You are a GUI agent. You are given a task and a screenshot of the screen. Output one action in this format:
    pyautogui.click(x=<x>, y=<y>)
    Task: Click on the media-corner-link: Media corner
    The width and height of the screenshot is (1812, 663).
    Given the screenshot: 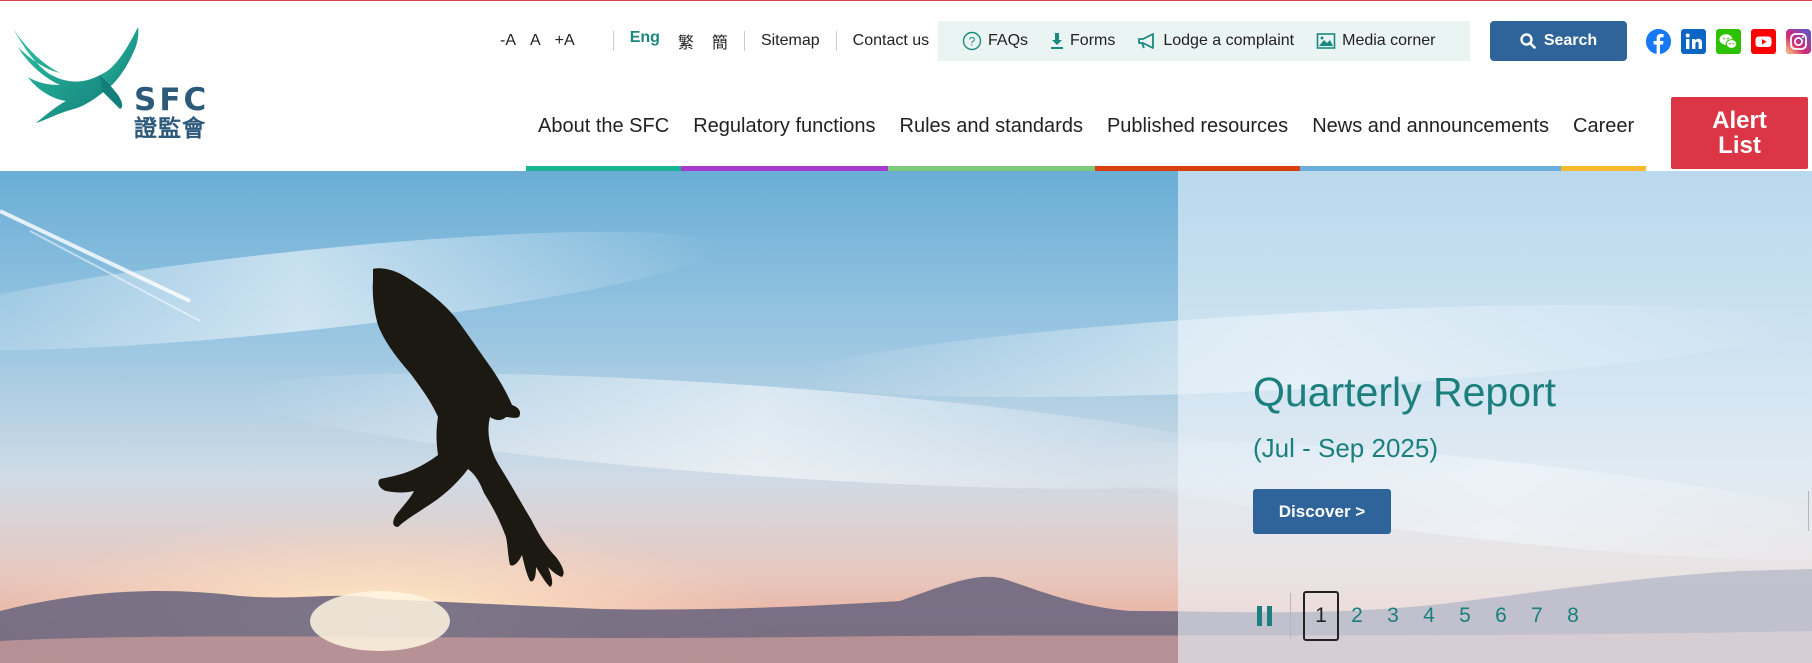 What is the action you would take?
    pyautogui.click(x=1375, y=41)
    